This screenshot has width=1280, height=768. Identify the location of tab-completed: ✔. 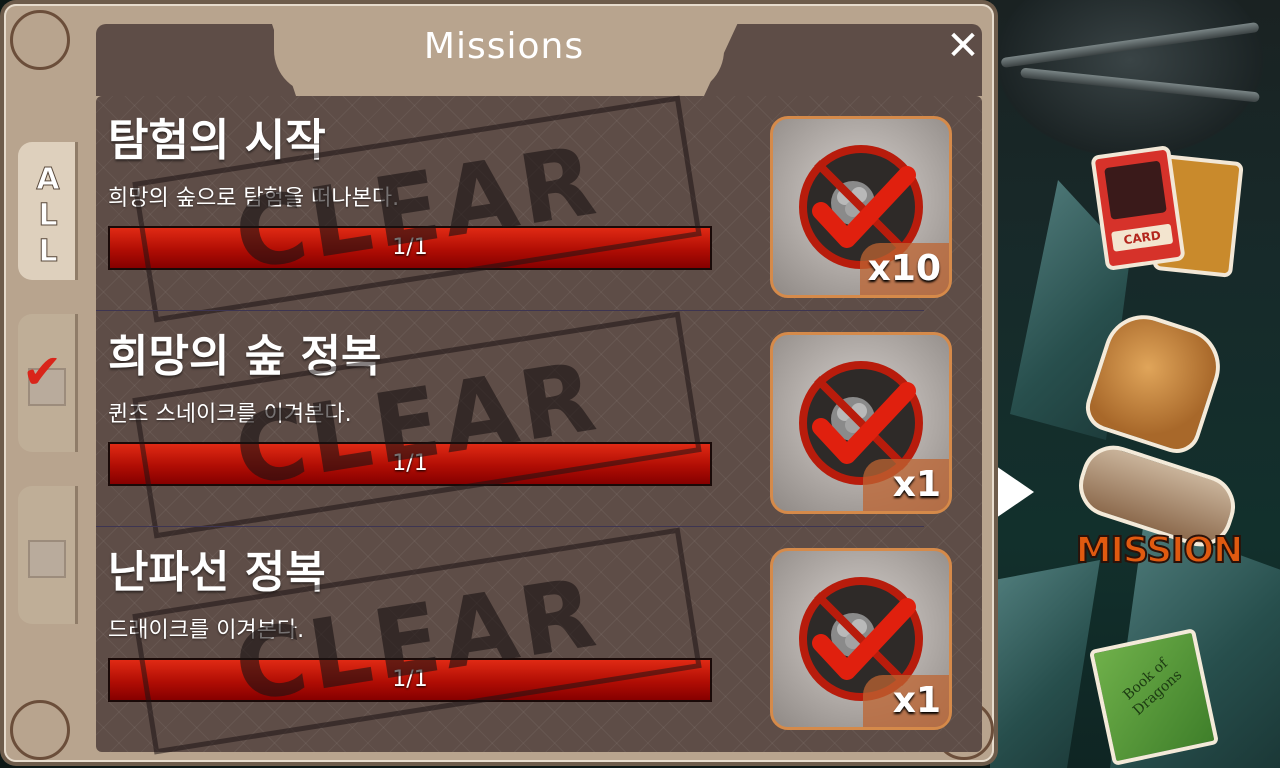
(48, 383).